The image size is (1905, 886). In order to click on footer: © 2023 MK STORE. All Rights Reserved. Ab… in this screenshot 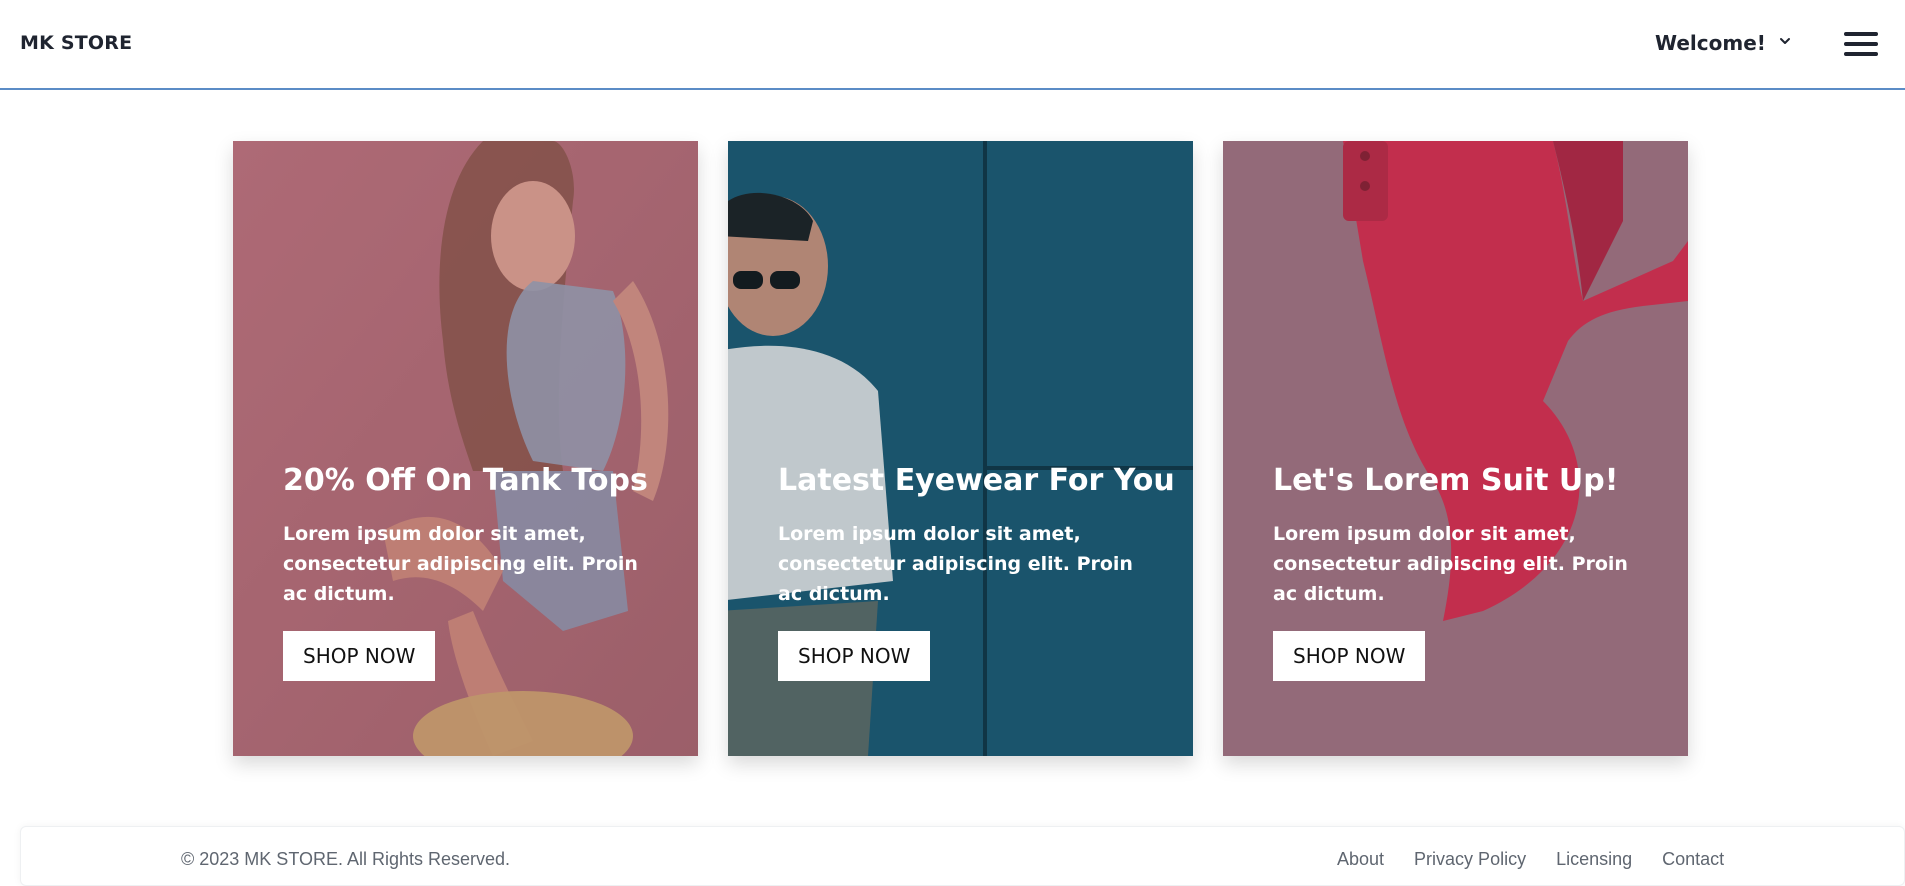, I will do `click(962, 856)`.